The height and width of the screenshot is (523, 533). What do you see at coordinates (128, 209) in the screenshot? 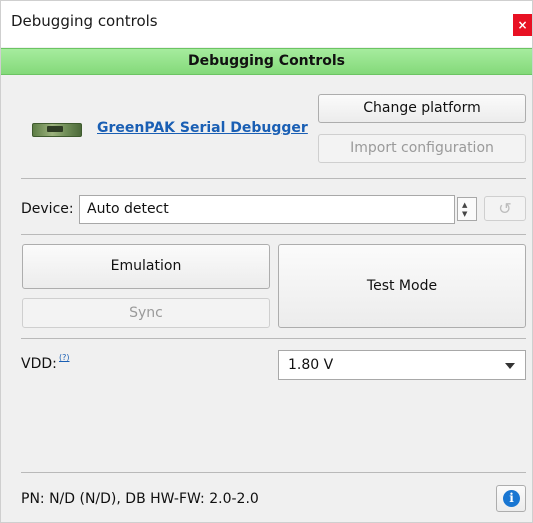
I see `device-value: Auto detect` at bounding box center [128, 209].